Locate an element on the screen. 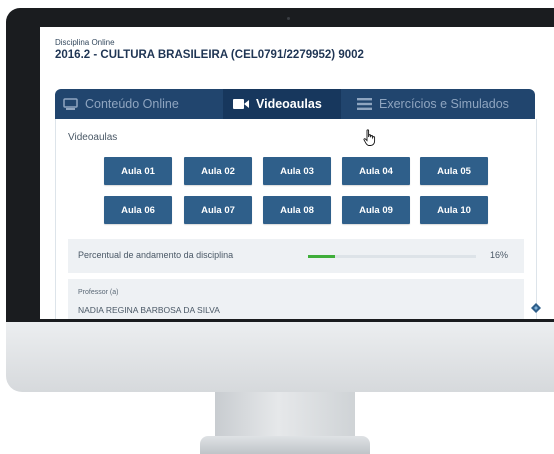 The height and width of the screenshot is (454, 554). progress-value: 16% is located at coordinates (498, 255).